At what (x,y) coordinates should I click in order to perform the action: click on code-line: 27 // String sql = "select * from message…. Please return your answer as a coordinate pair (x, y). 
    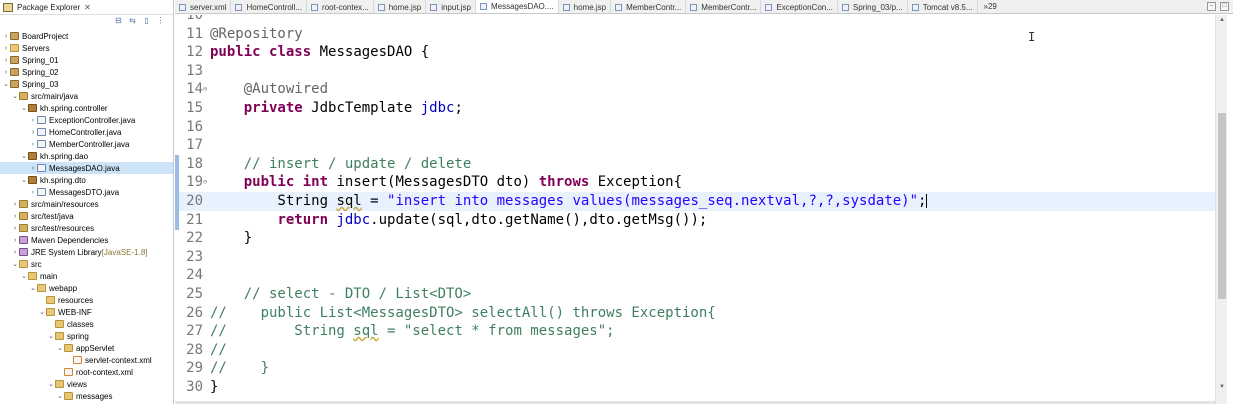
    Looking at the image, I should click on (695, 331).